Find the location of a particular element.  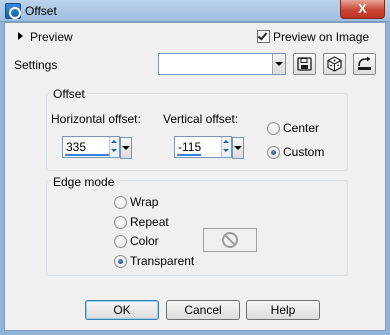

cancel-button: Cancel is located at coordinates (203, 310).